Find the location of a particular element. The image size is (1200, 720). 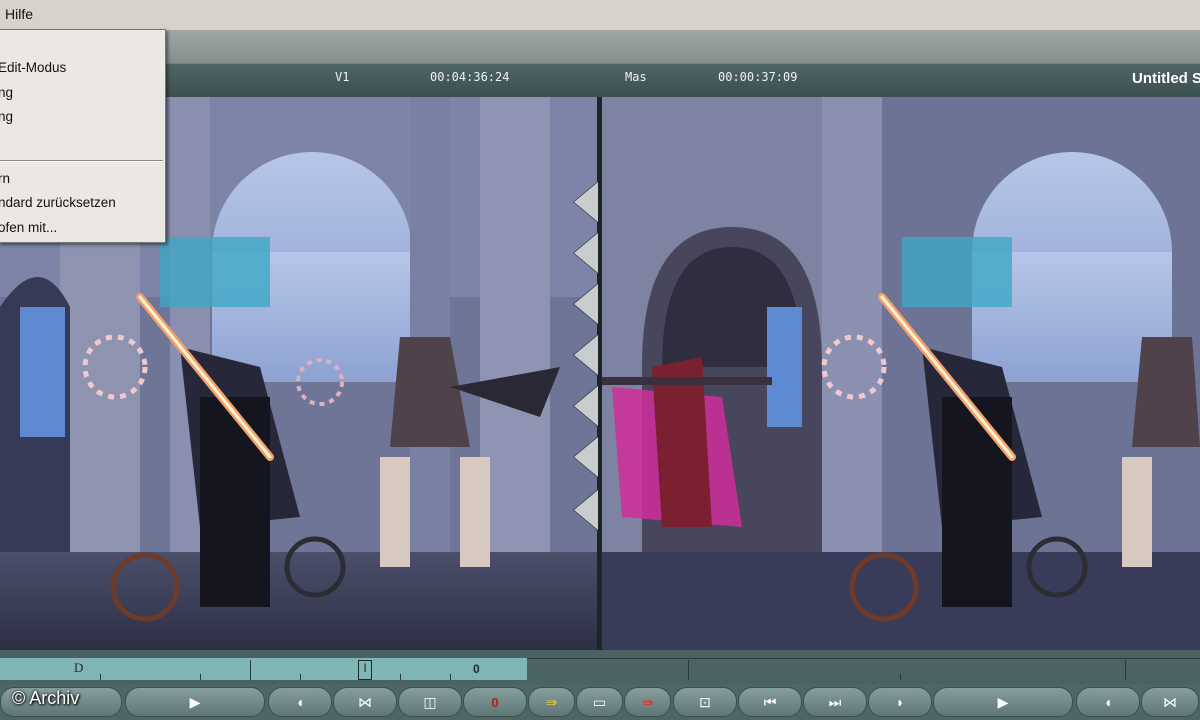

menu-help: Hilfe is located at coordinates (19, 14).